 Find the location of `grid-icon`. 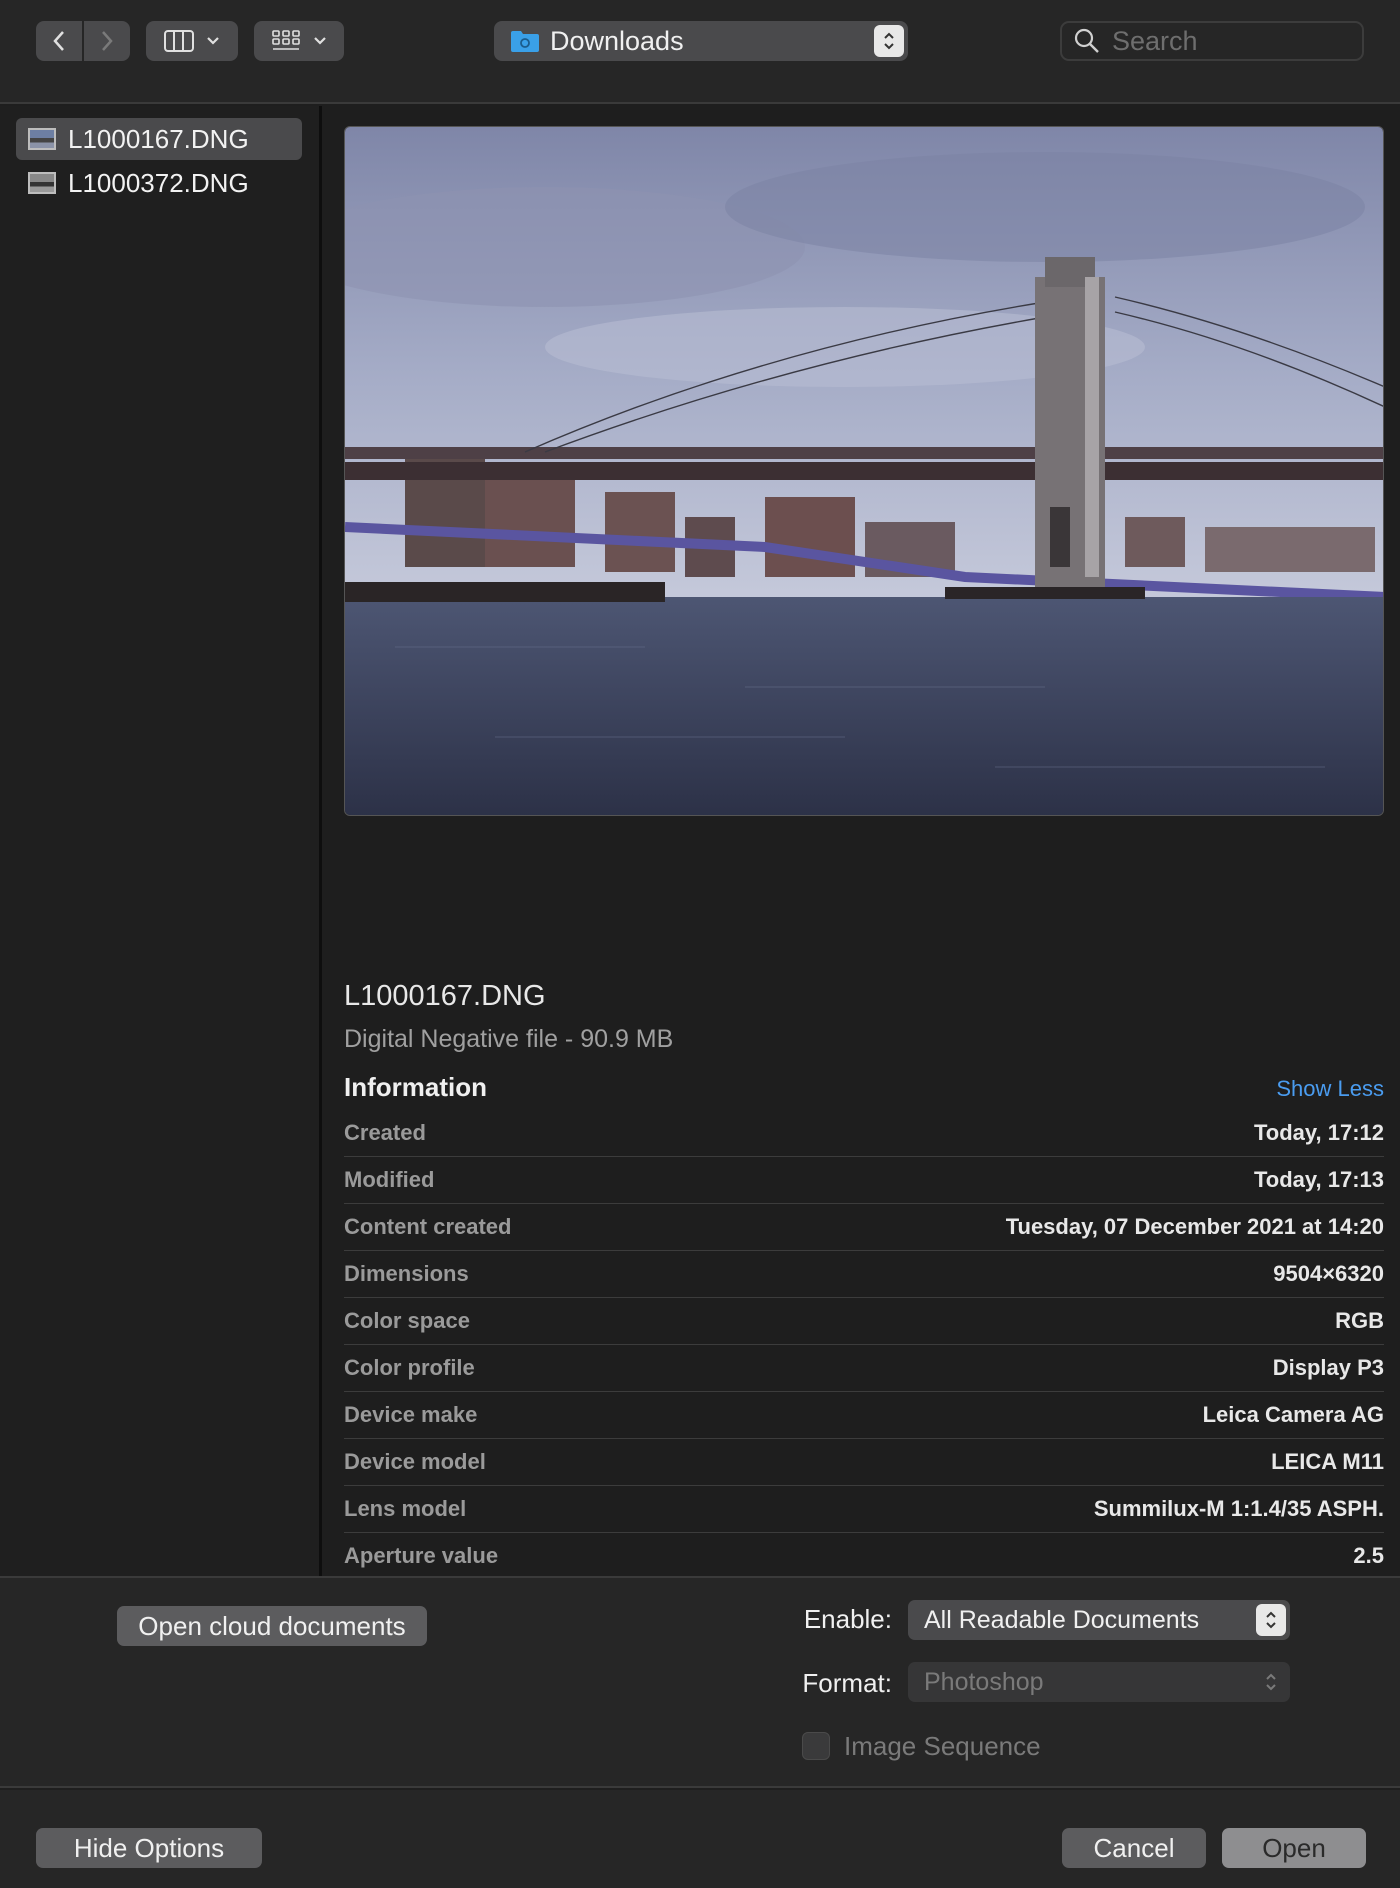

grid-icon is located at coordinates (286, 40).